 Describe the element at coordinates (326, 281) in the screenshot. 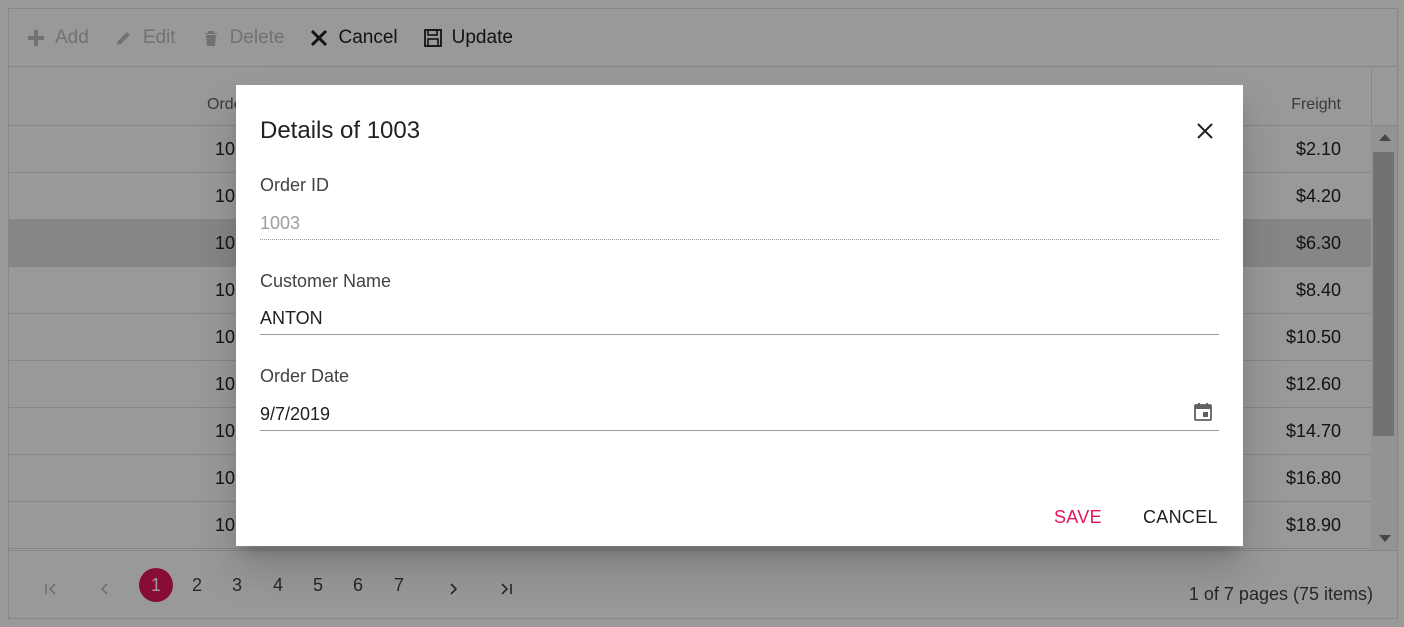

I see `customer-name-label: Customer Name` at that location.